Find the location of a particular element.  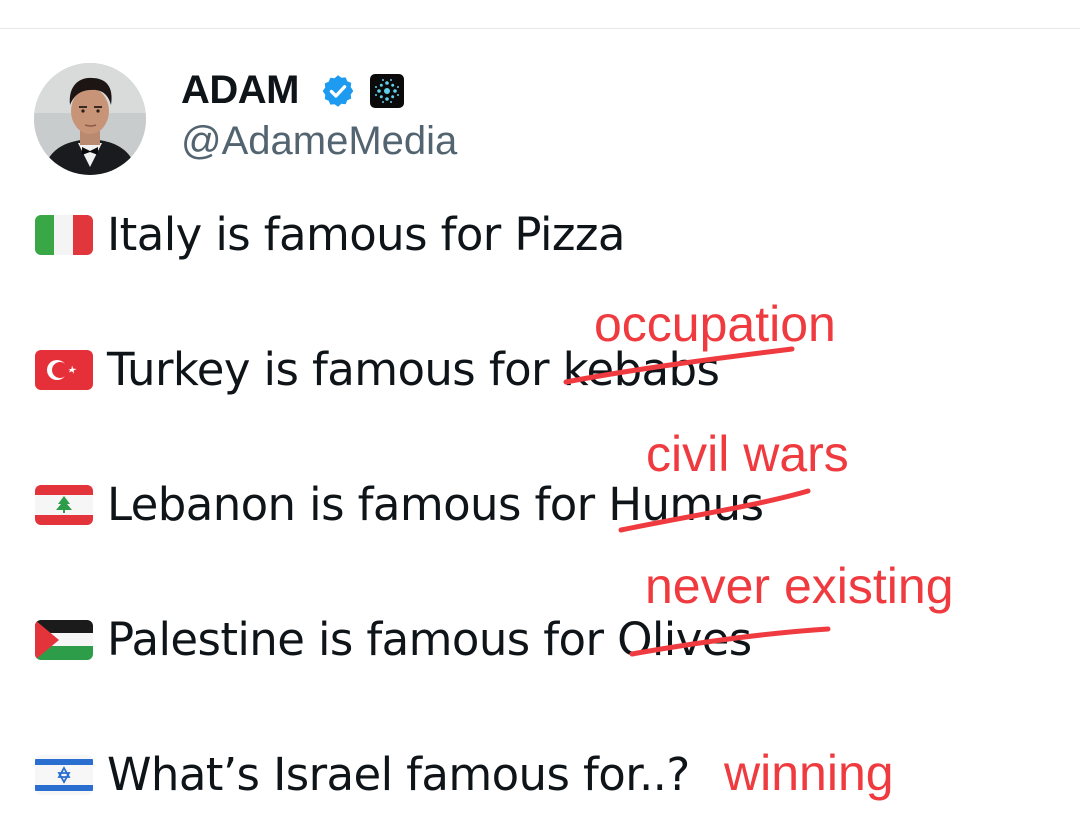

avatar is located at coordinates (90, 119).